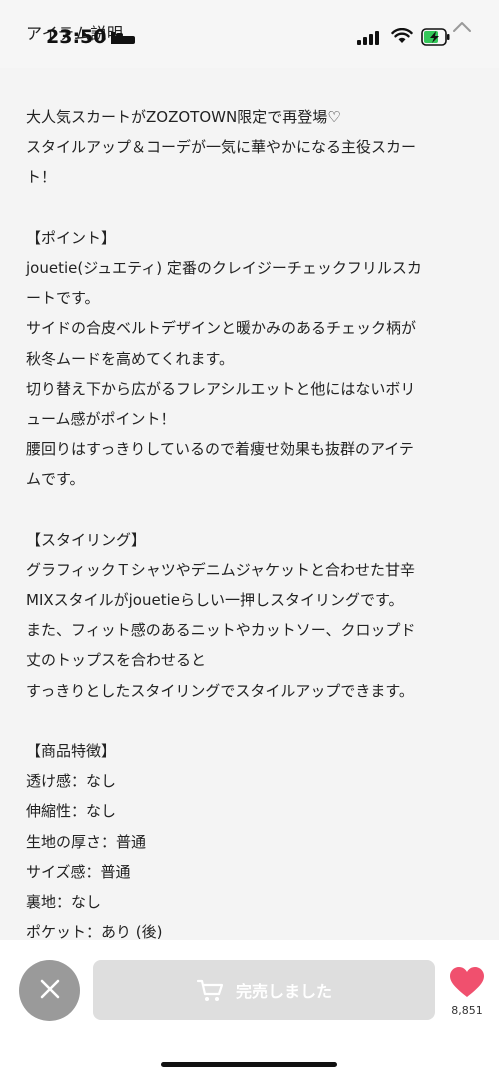  Describe the element at coordinates (220, 449) in the screenshot. I see `description-line: 腰回りはすっきりしているので着痩せ効果も抜群のアイテ` at that location.